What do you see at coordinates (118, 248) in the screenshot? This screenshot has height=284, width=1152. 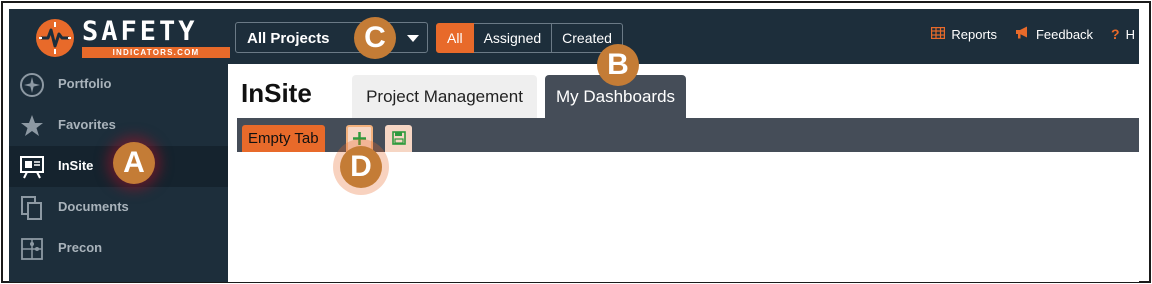 I see `sidebar-item-precon: Precon` at bounding box center [118, 248].